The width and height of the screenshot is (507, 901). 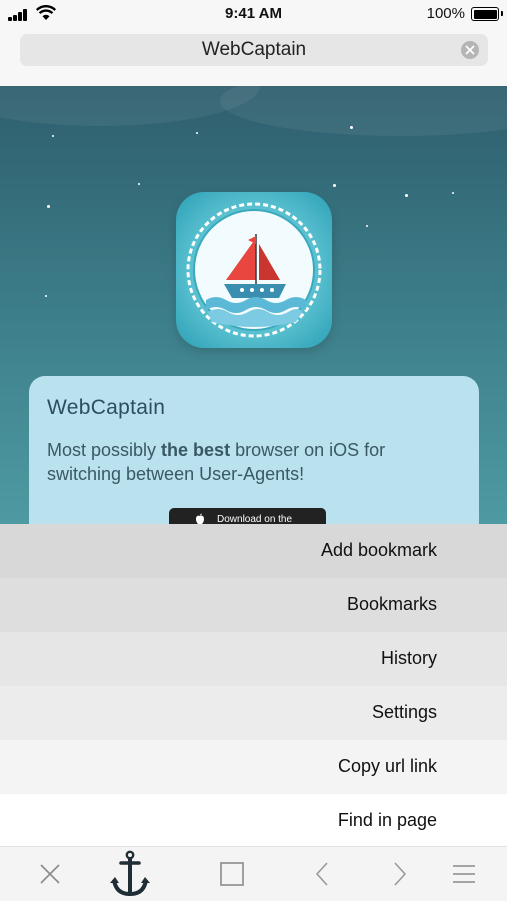 What do you see at coordinates (470, 50) in the screenshot?
I see `clear-icon` at bounding box center [470, 50].